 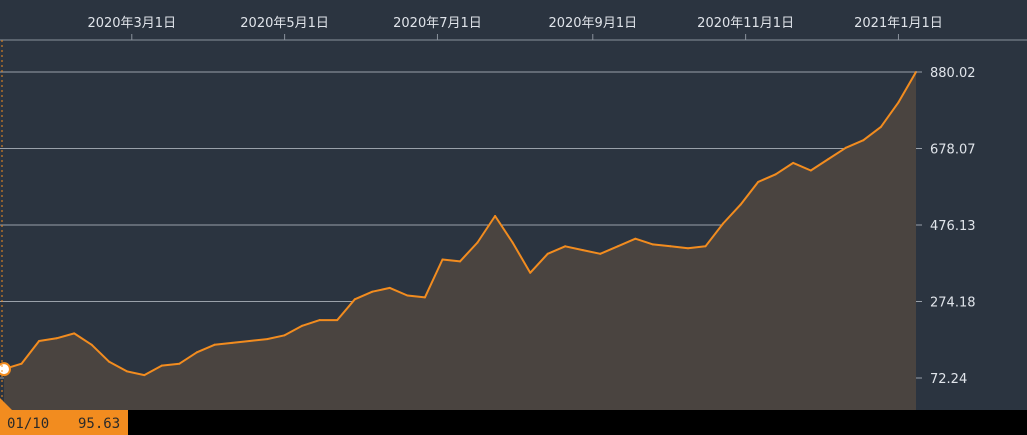 What do you see at coordinates (284, 23) in the screenshot?
I see `x-tick-label-1: 2020年5月1日` at bounding box center [284, 23].